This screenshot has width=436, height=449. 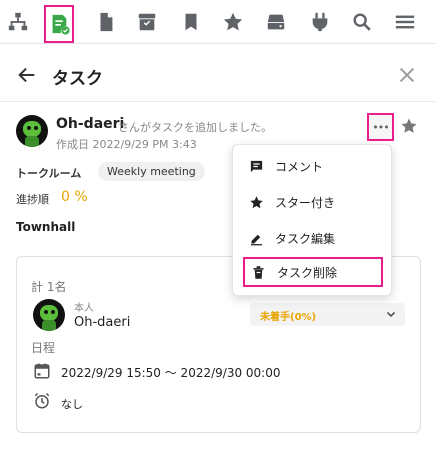 I want to click on panel-header: タスク, so click(x=218, y=75).